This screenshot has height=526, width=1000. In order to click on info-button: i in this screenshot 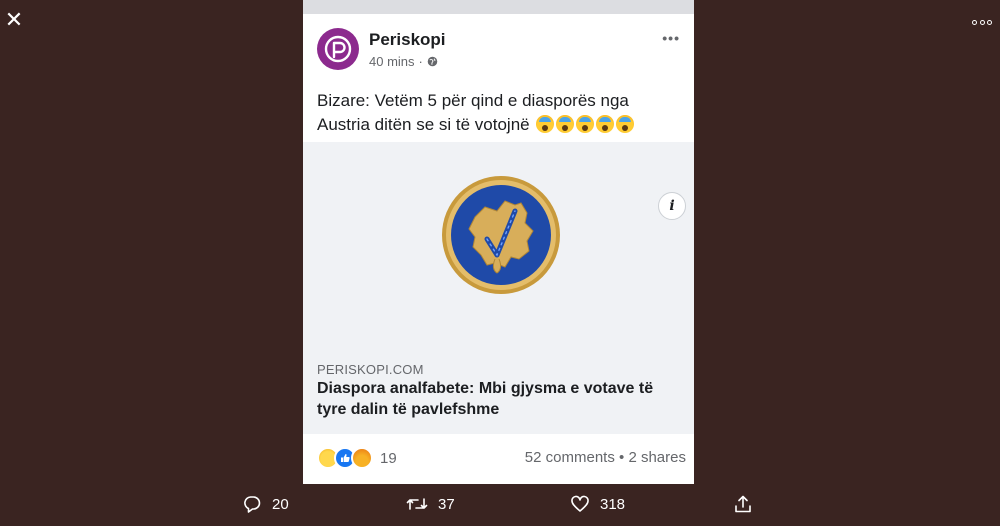, I will do `click(672, 206)`.